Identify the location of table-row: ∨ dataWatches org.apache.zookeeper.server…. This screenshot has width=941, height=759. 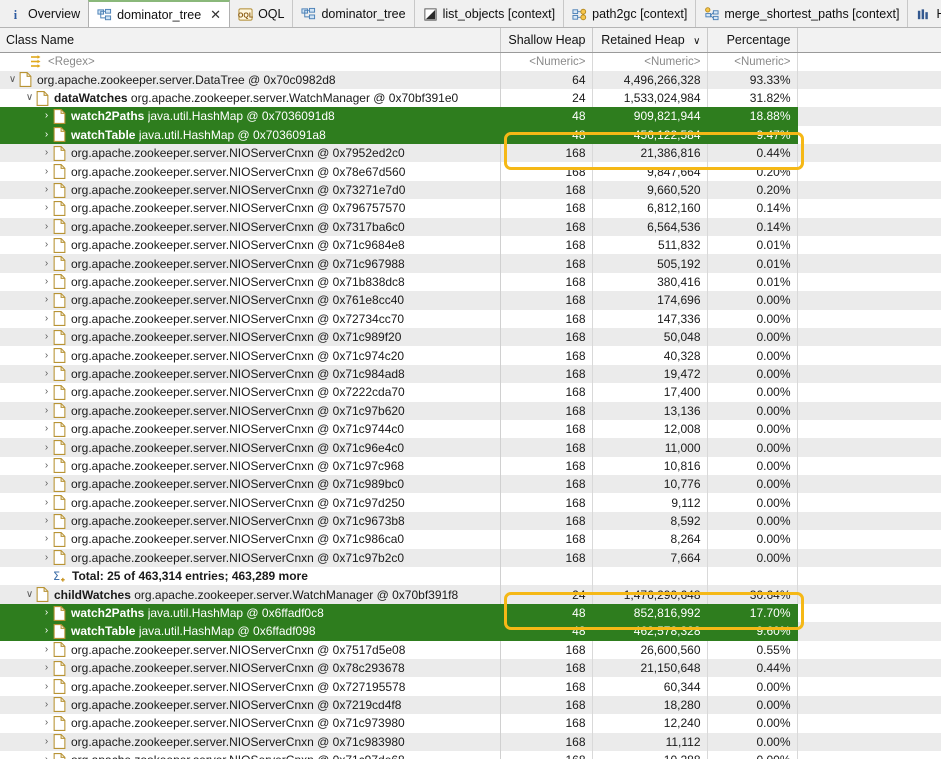
(470, 98).